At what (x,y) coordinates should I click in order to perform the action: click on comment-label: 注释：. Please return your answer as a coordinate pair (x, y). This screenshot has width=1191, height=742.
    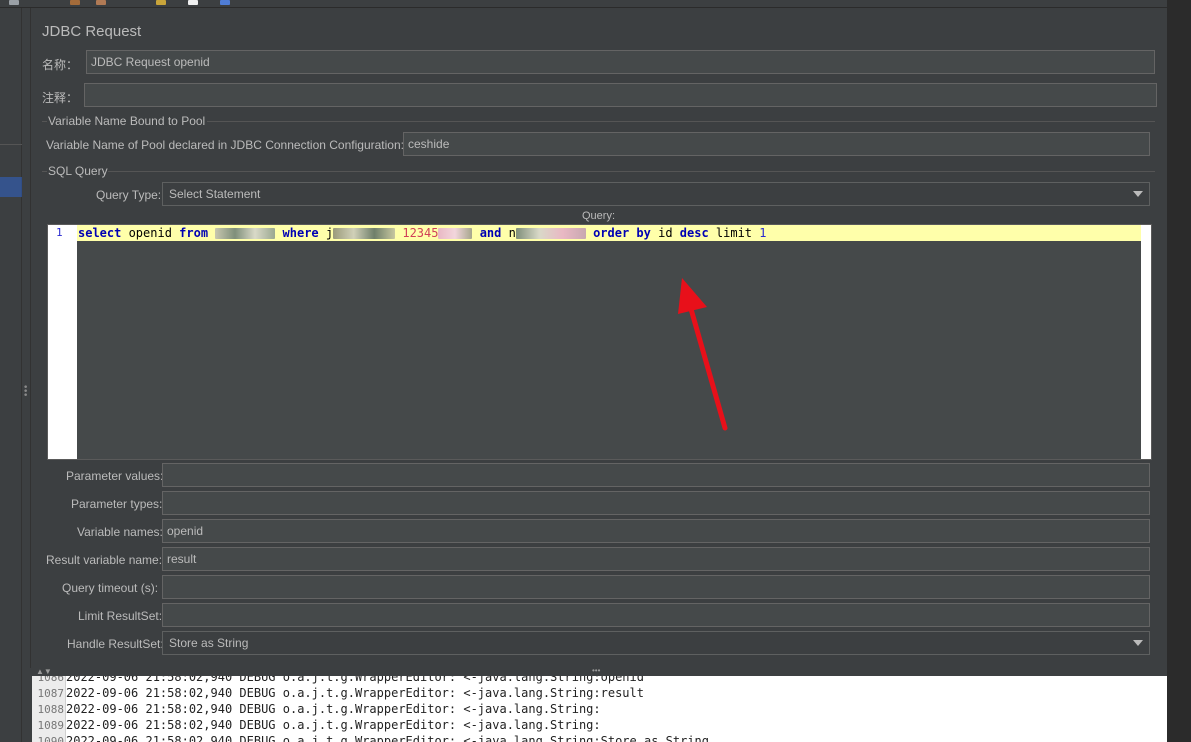
    Looking at the image, I should click on (60, 98).